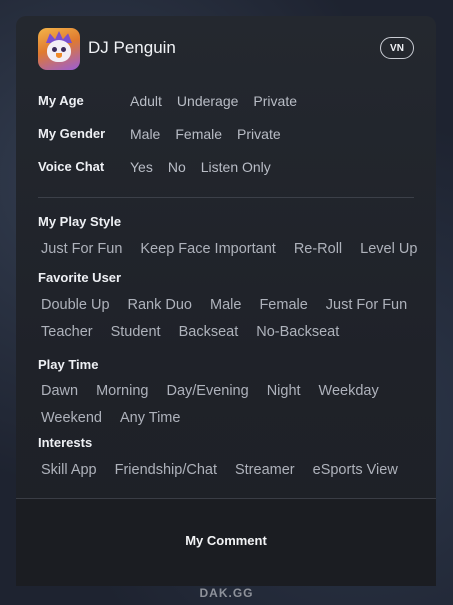 This screenshot has height=605, width=453. Describe the element at coordinates (279, 101) in the screenshot. I see `age-option-private: Private` at that location.